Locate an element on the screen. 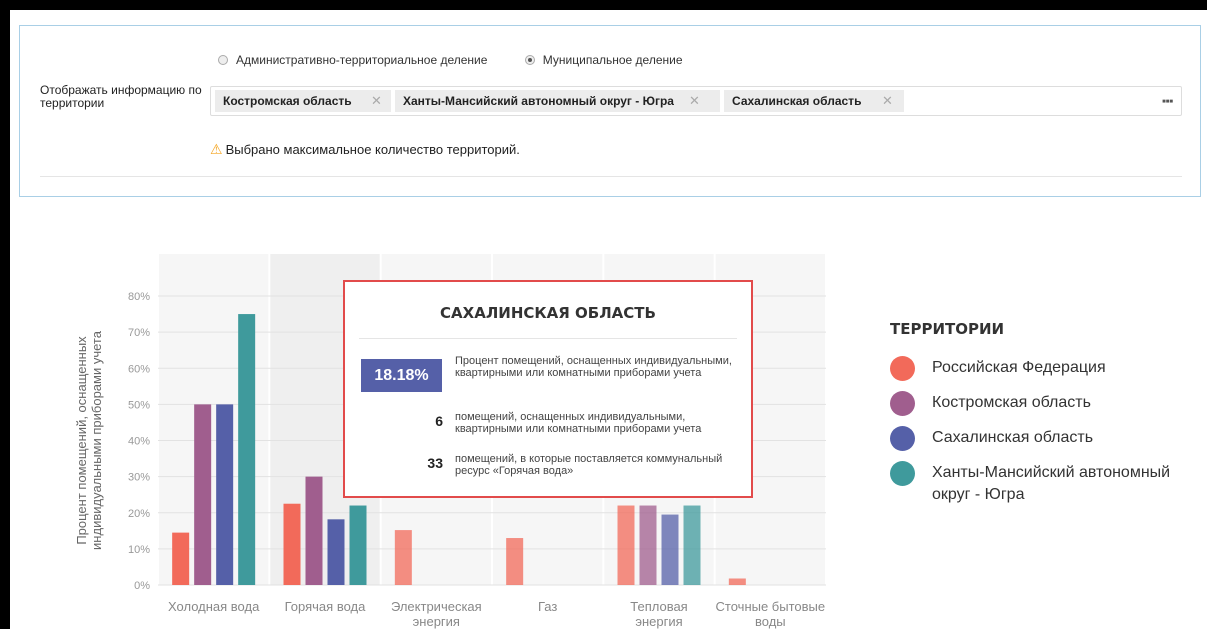 This screenshot has height=629, width=1207. legend-label: Российская Федерация is located at coordinates (1019, 367).